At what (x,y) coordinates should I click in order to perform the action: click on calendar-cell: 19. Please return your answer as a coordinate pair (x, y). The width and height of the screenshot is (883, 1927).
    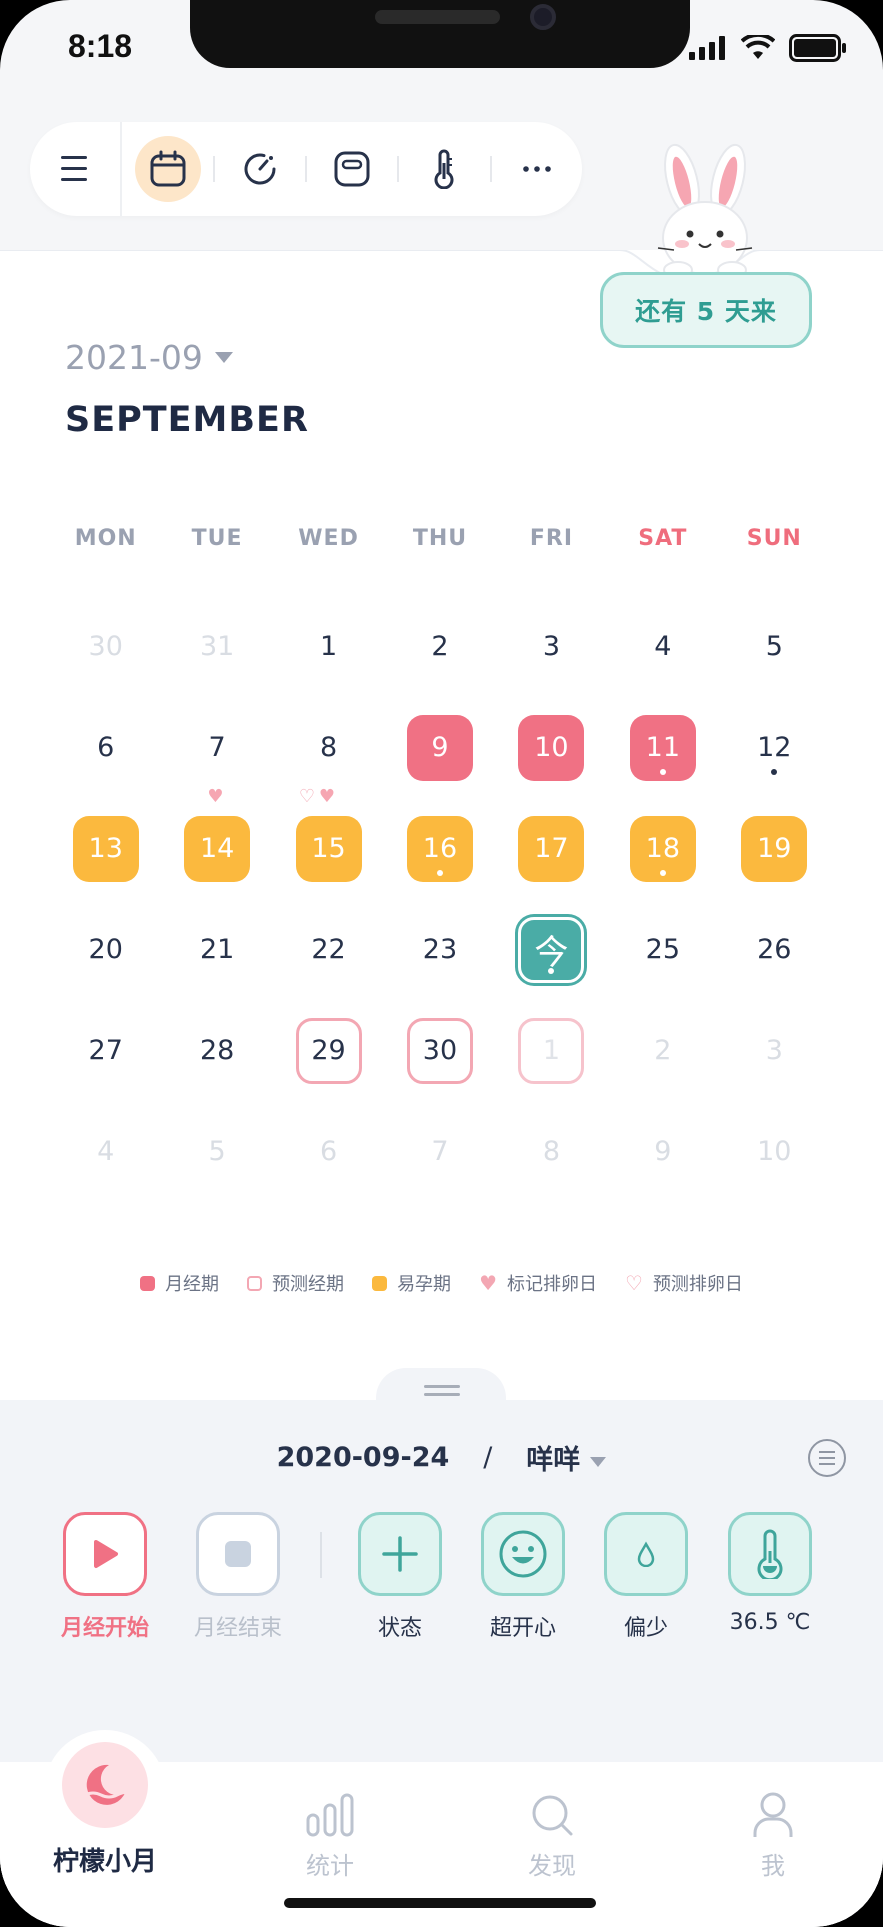
    Looking at the image, I should click on (774, 848).